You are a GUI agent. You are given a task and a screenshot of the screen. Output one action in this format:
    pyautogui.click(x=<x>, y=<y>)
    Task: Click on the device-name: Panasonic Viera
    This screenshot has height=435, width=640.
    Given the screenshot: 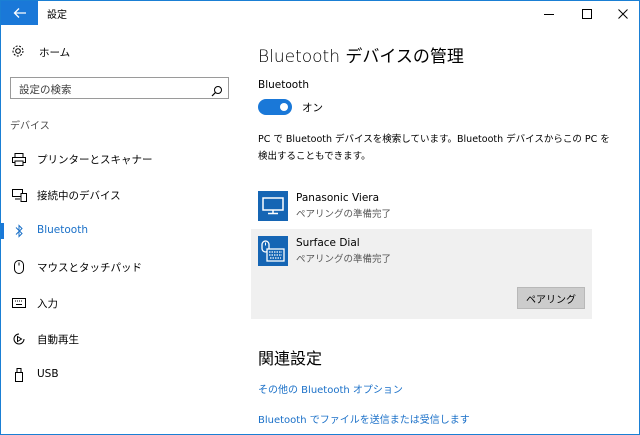 What is the action you would take?
    pyautogui.click(x=338, y=198)
    